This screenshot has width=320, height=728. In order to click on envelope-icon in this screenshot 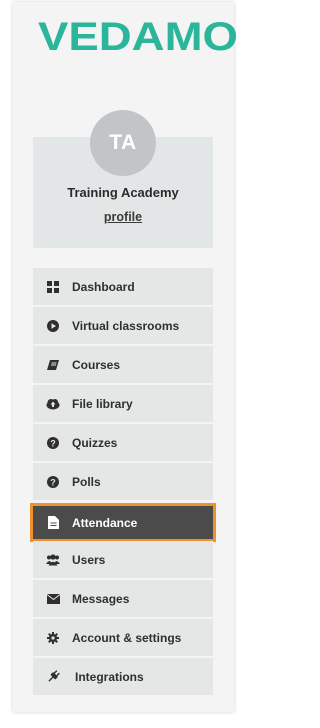, I will do `click(53, 599)`.